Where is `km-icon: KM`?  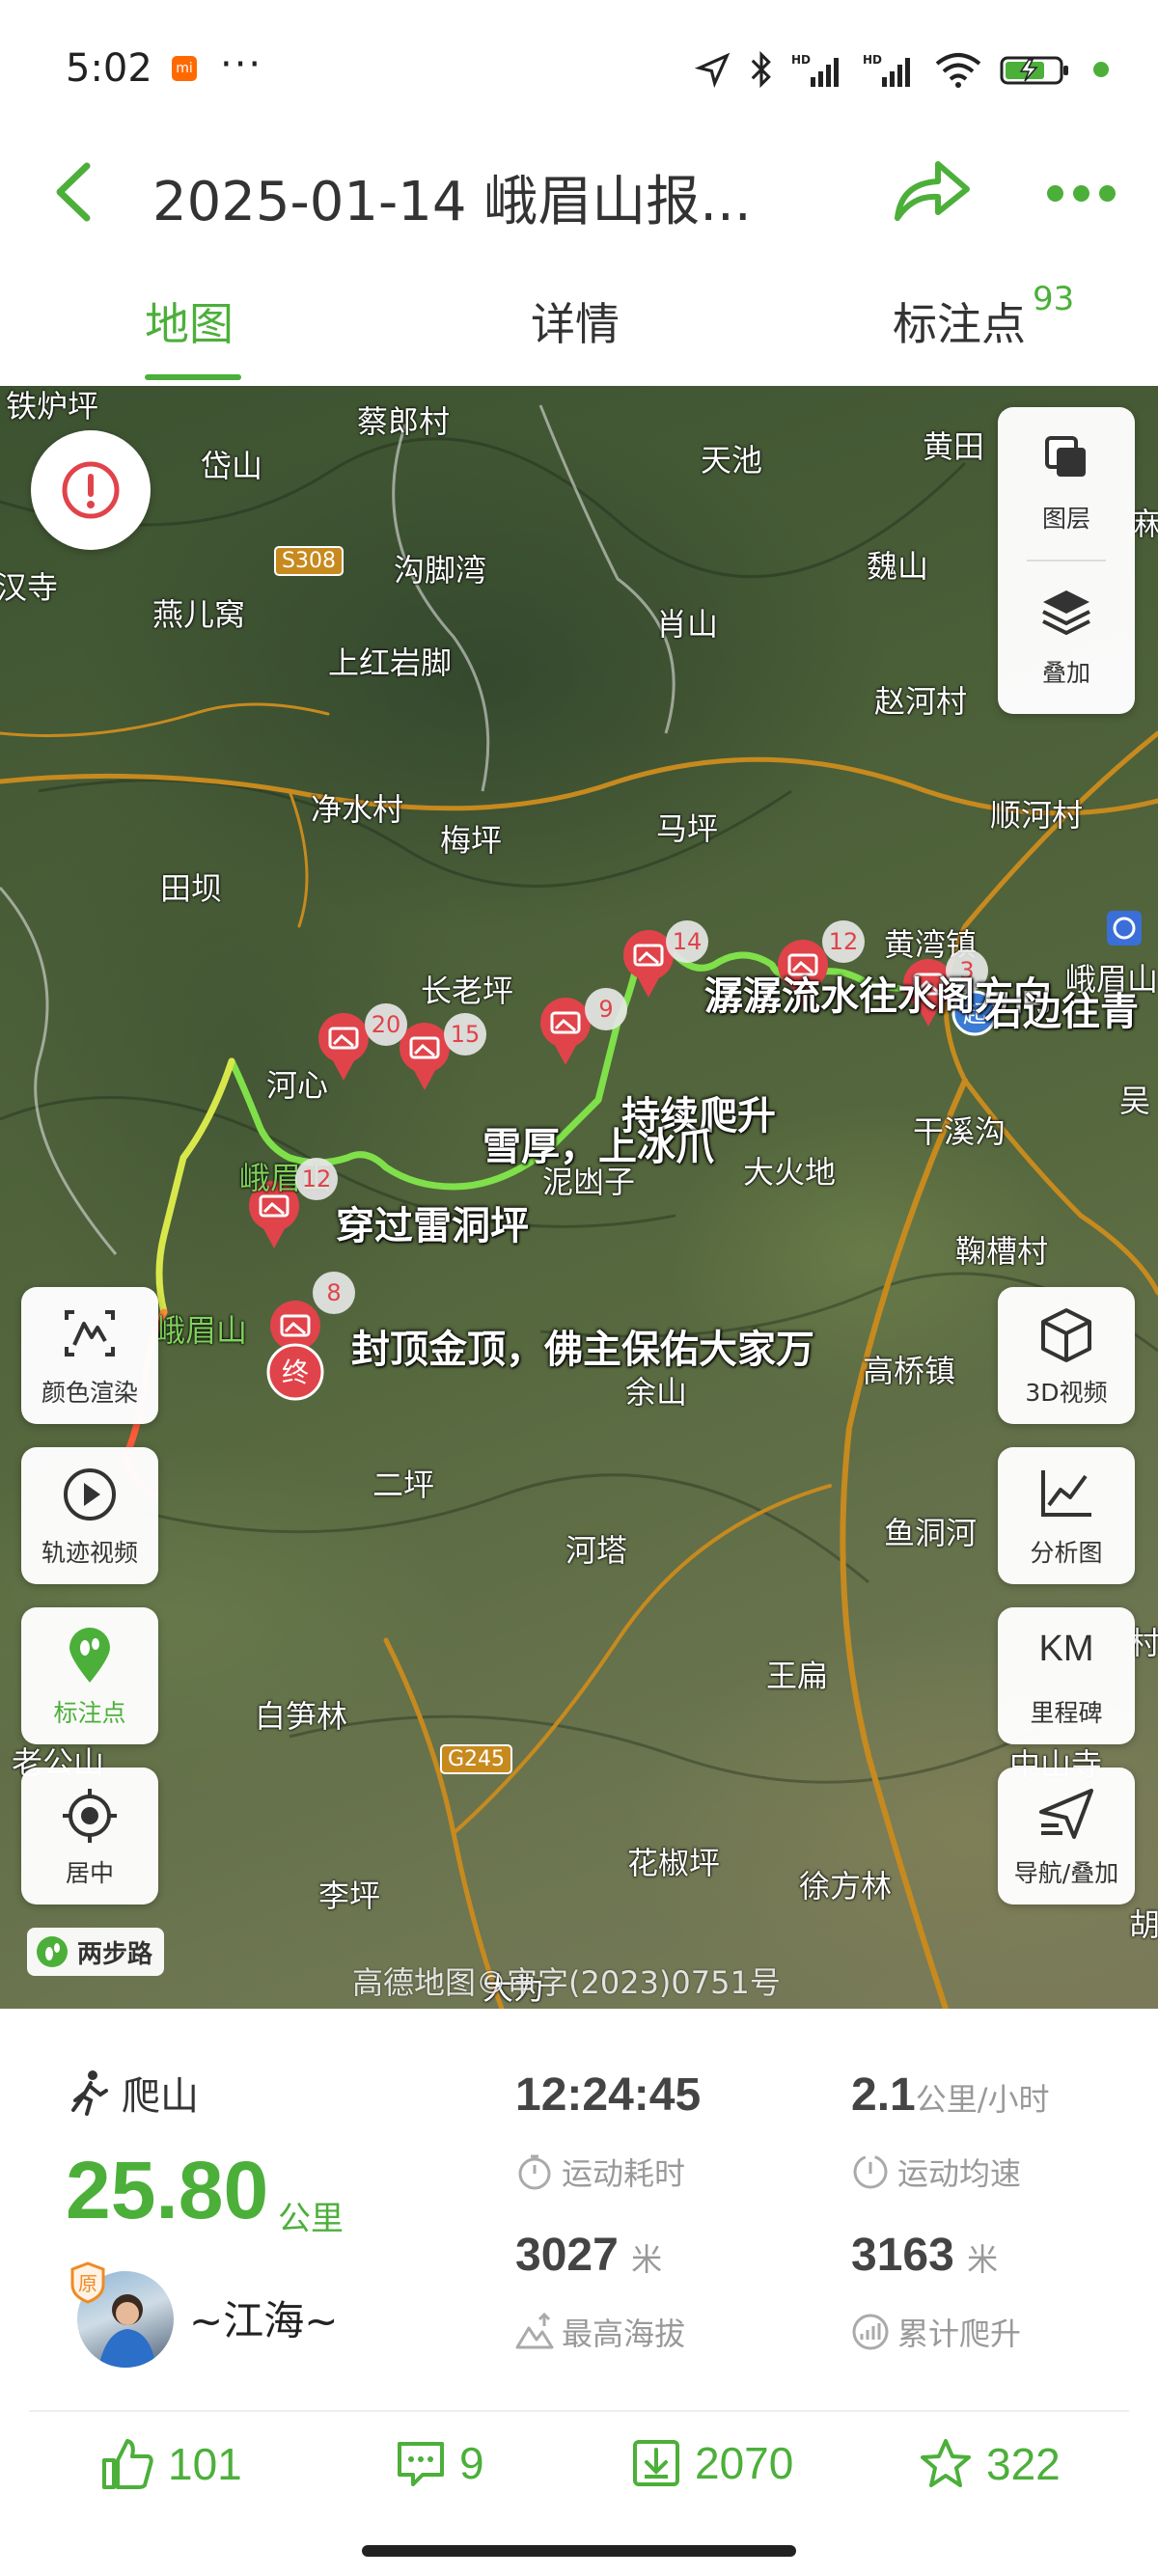
km-icon: KM is located at coordinates (1066, 1649).